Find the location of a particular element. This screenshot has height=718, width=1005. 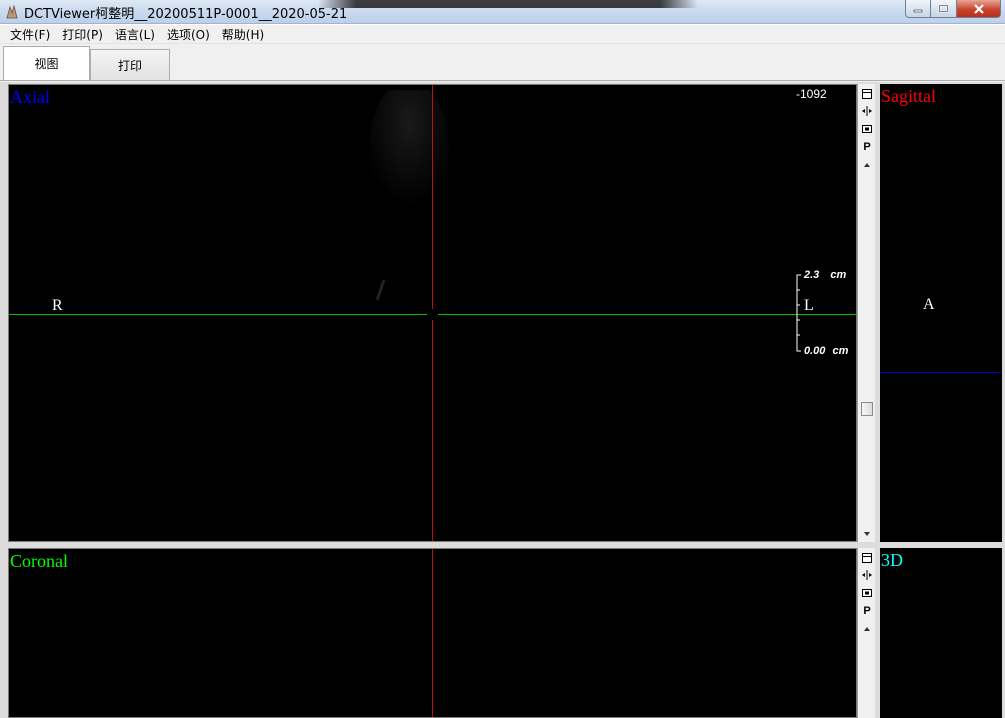

maximize-button is located at coordinates (944, 9).